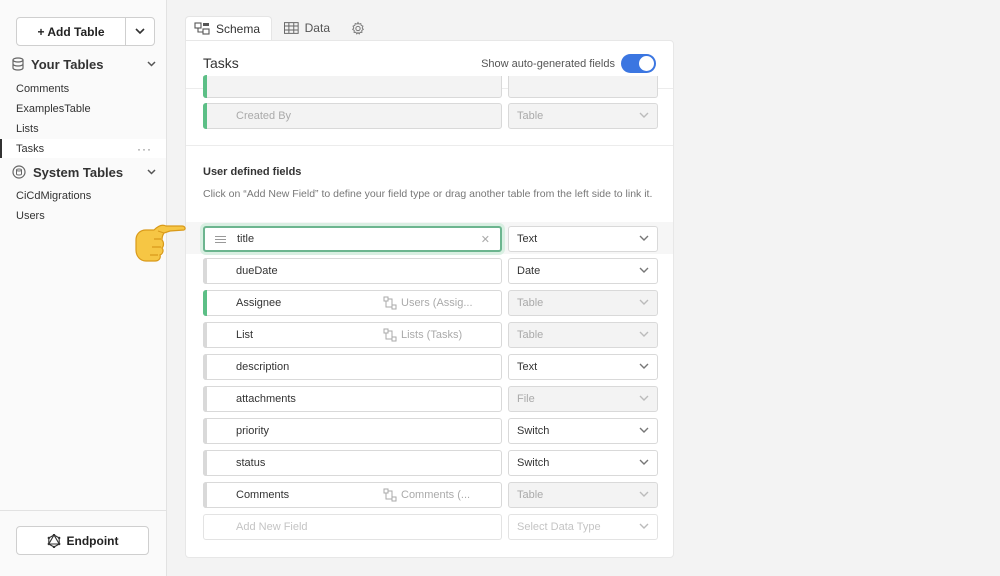  What do you see at coordinates (253, 431) in the screenshot?
I see `field-name: priority` at bounding box center [253, 431].